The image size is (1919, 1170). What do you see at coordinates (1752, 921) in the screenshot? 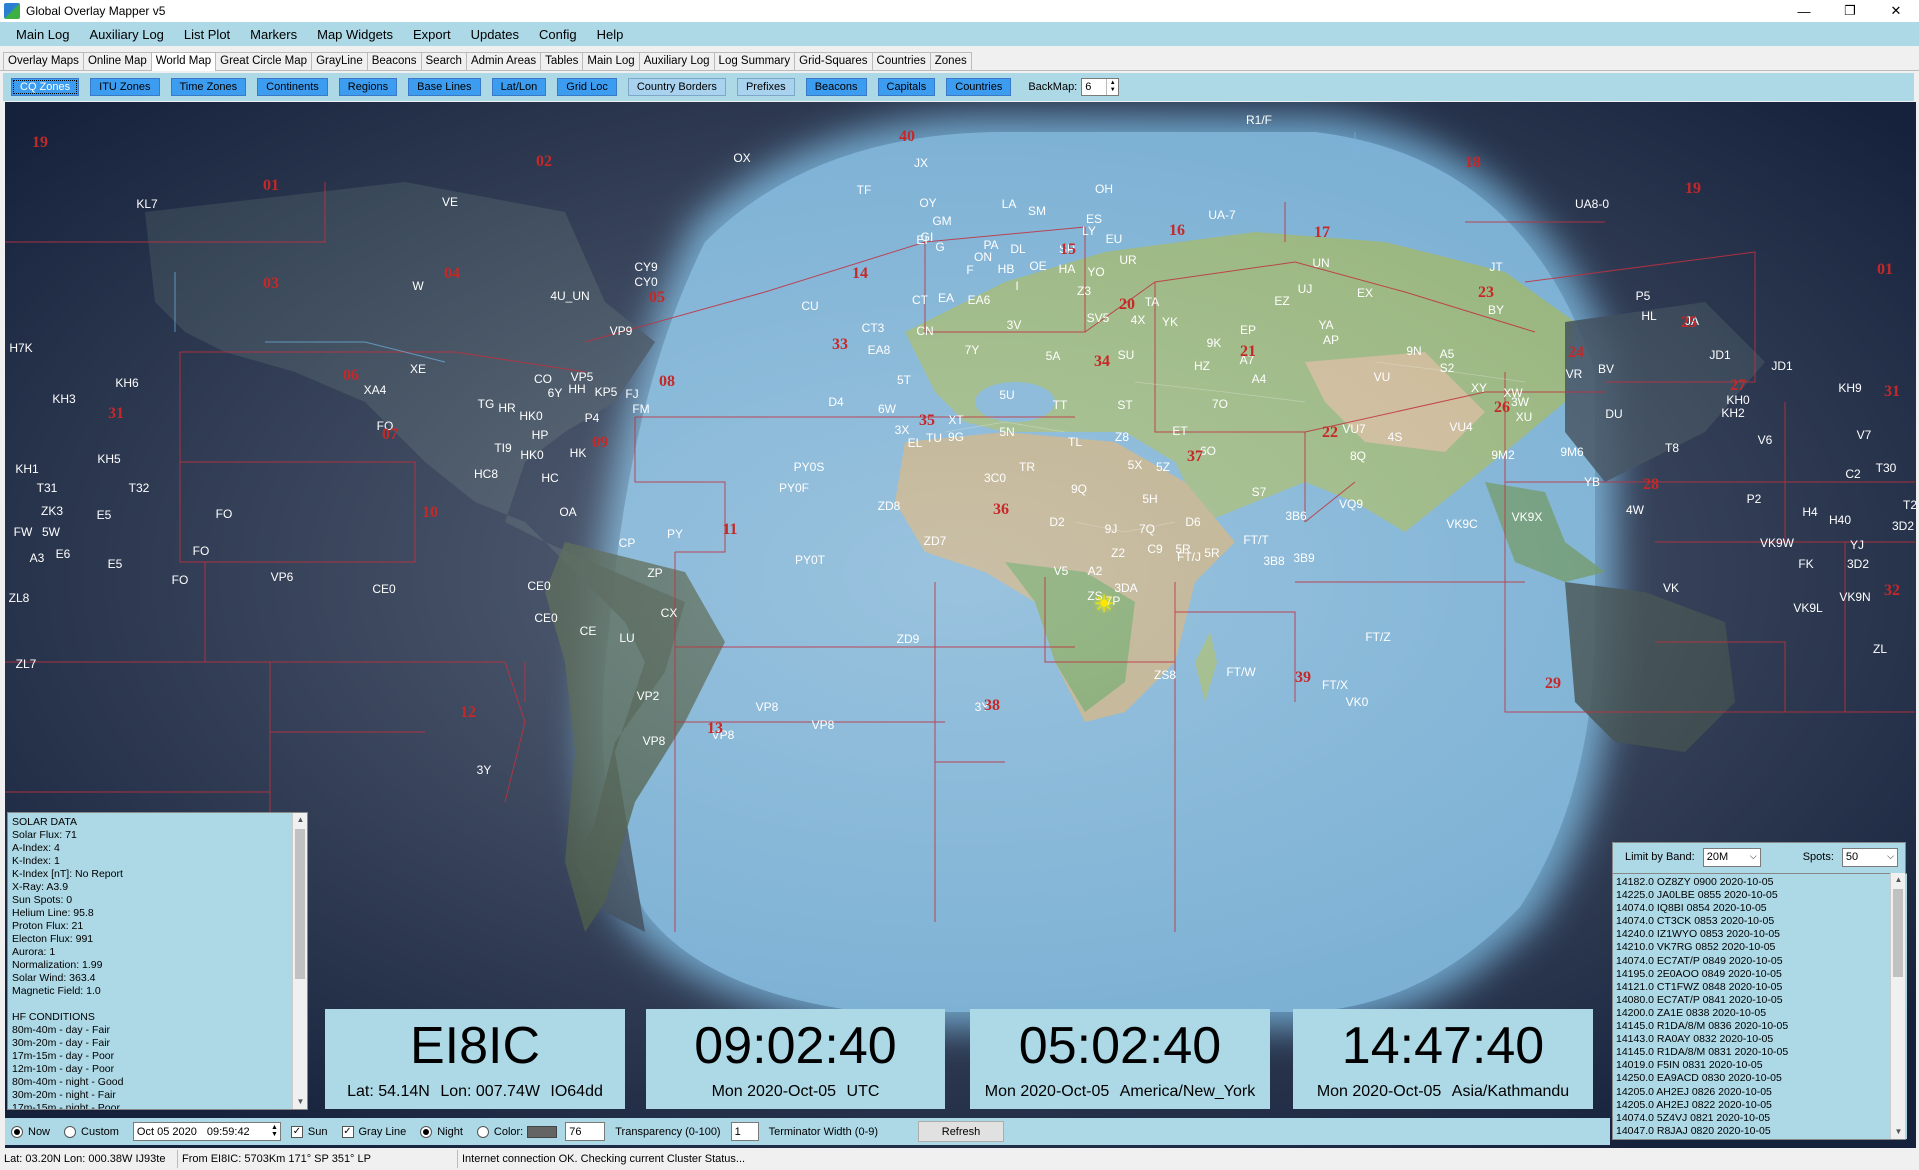
I see `spot-list-item: 14074.0 CT3CK 0853 2020-10-05` at bounding box center [1752, 921].